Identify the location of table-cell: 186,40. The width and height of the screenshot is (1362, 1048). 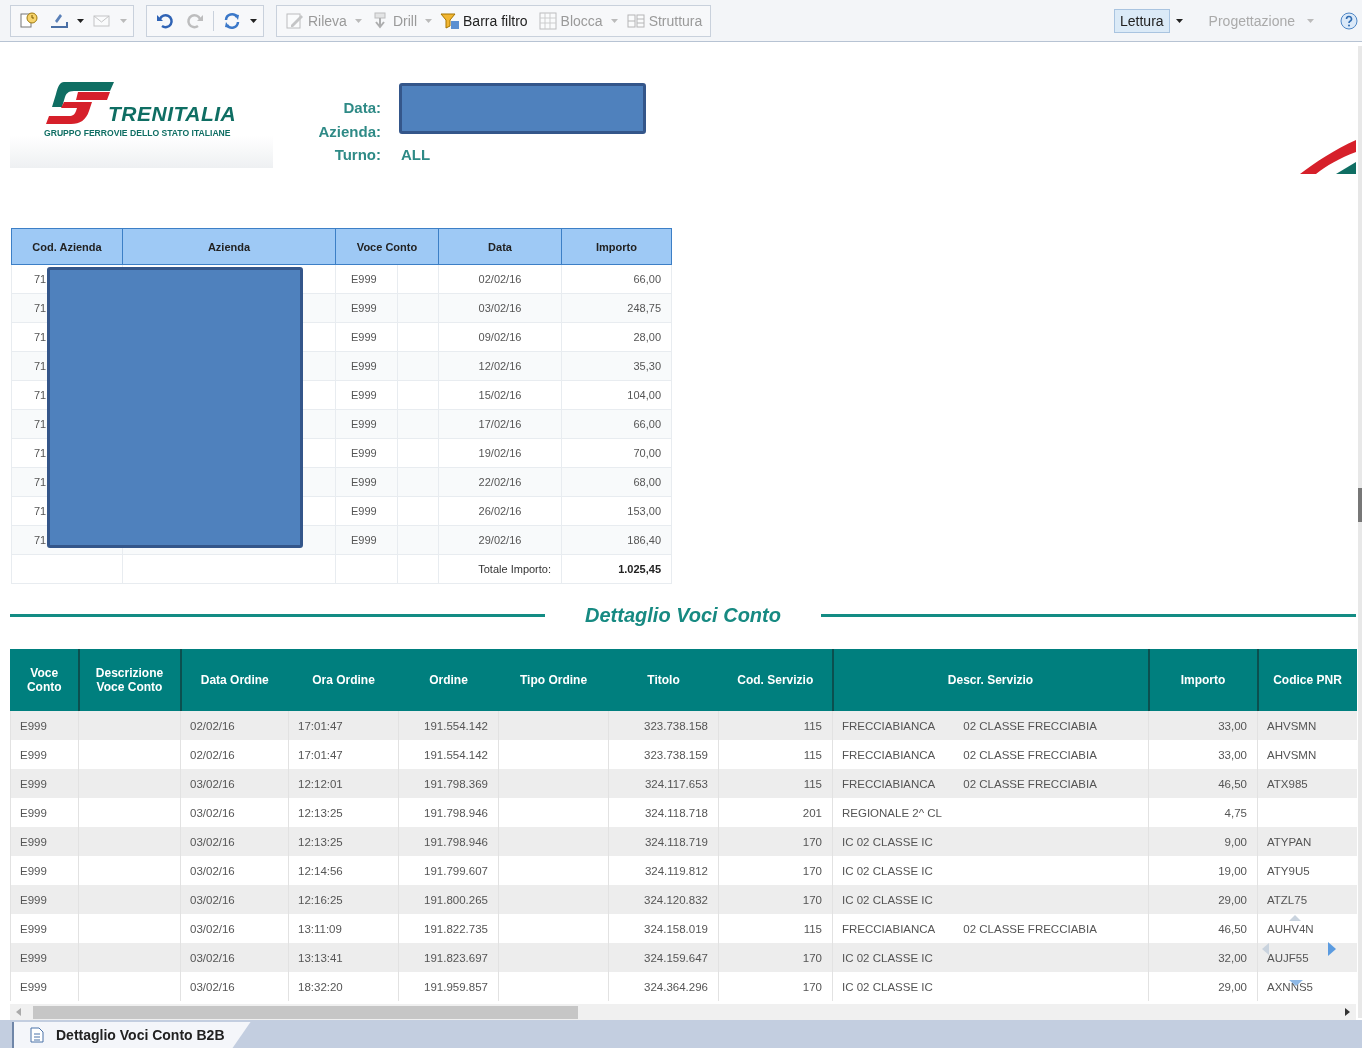
(616, 540).